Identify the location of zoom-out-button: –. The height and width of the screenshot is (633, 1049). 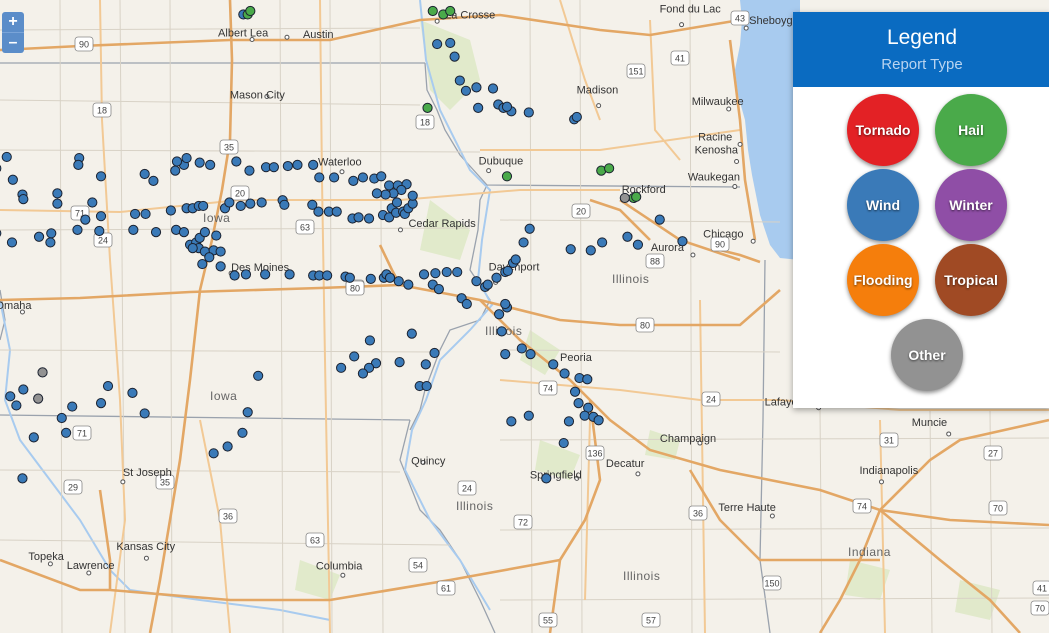
(13, 42).